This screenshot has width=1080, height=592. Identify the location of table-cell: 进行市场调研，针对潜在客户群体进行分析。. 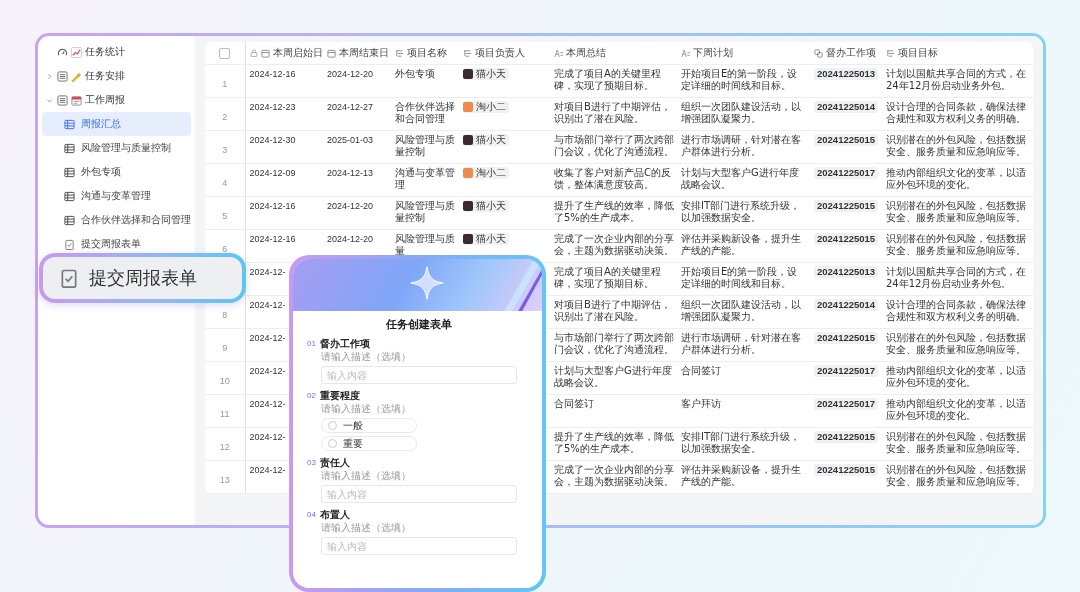
(741, 343).